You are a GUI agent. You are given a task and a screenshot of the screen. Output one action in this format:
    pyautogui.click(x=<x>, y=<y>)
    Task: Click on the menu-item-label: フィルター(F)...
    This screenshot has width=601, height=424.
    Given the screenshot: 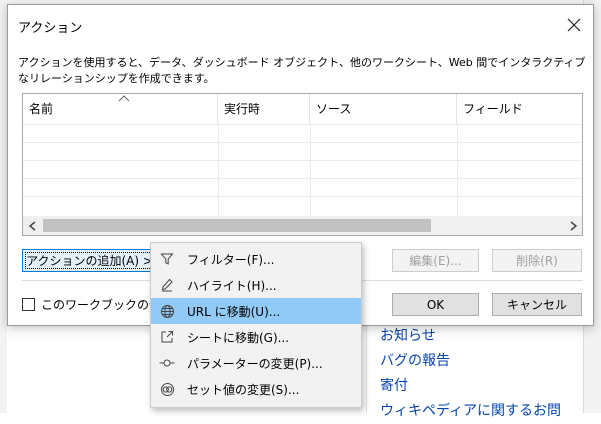 What is the action you would take?
    pyautogui.click(x=231, y=259)
    